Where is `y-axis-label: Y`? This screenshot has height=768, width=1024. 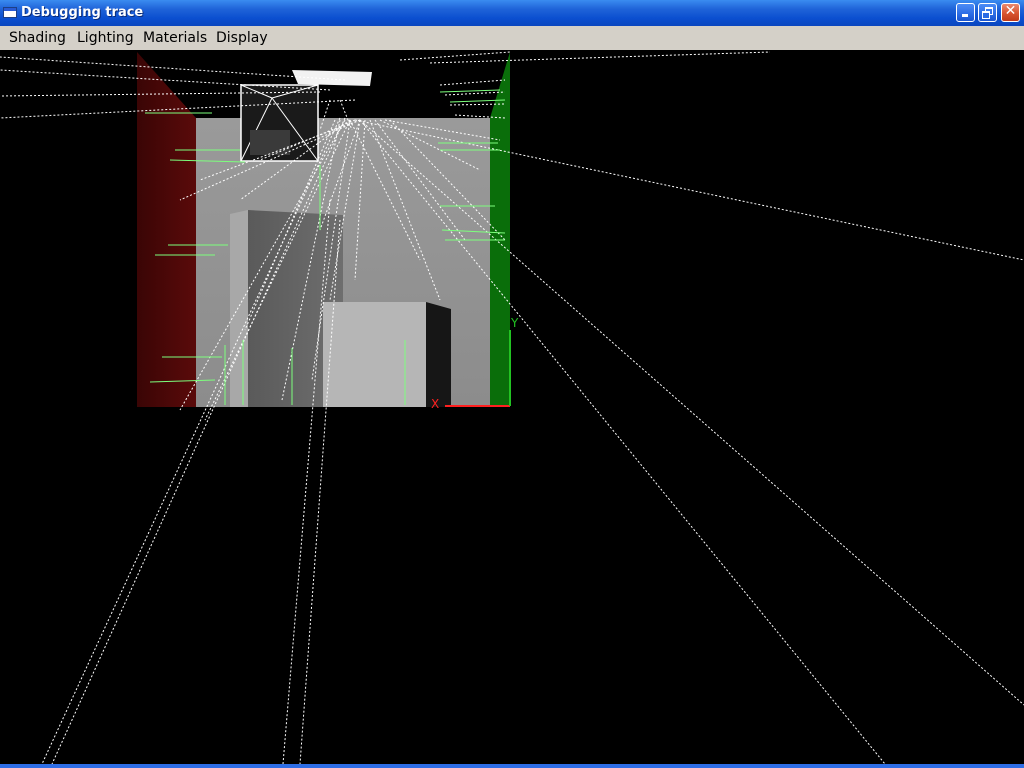
y-axis-label: Y is located at coordinates (514, 323).